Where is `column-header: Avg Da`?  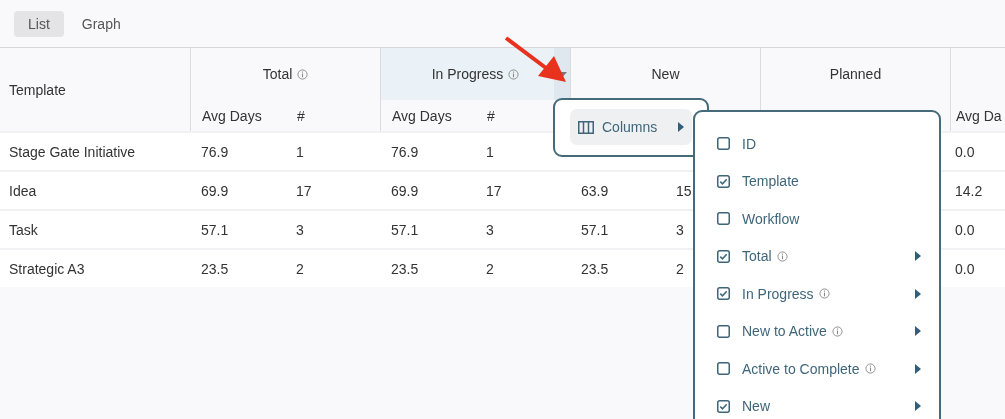 column-header: Avg Da is located at coordinates (979, 115).